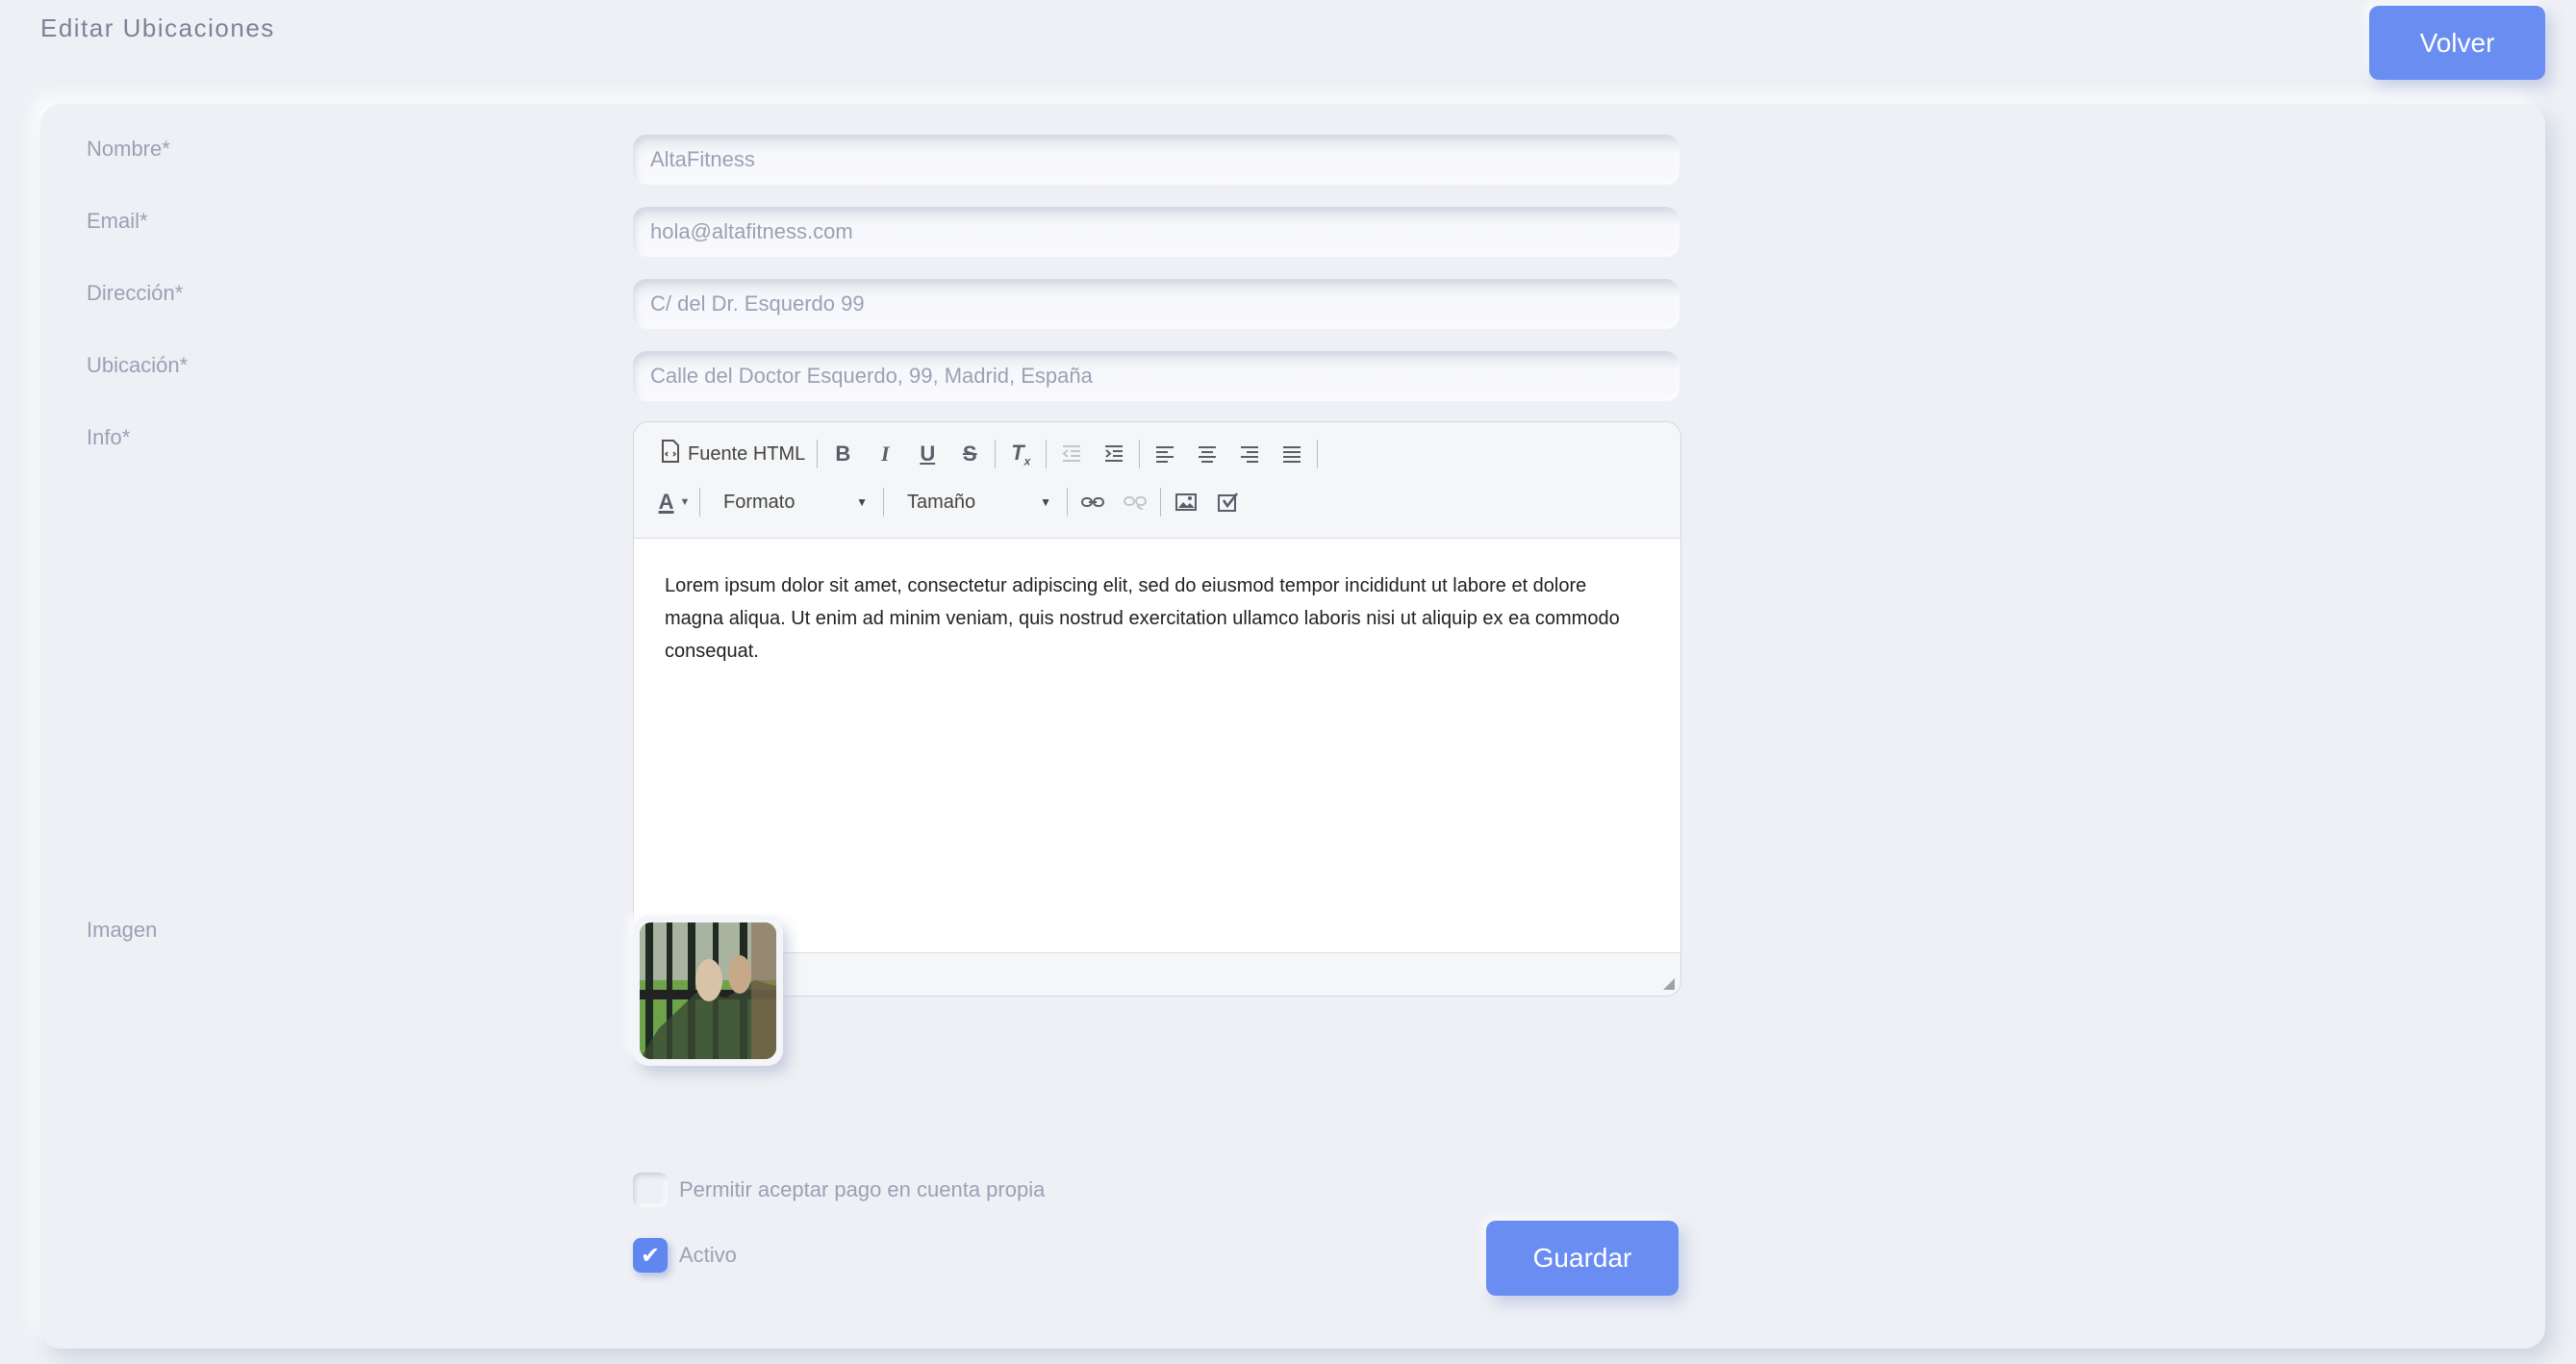  I want to click on image-button, so click(1186, 502).